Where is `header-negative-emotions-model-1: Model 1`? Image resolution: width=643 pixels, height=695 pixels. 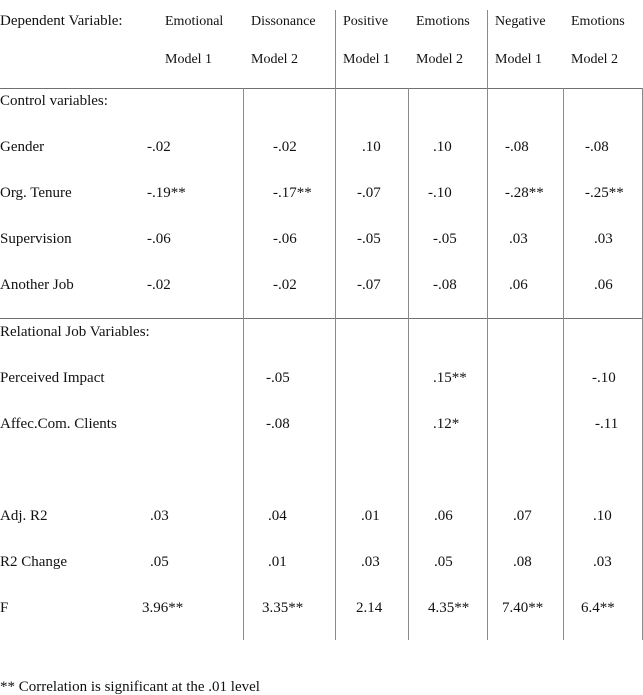
header-negative-emotions-model-1: Model 1 is located at coordinates (519, 59).